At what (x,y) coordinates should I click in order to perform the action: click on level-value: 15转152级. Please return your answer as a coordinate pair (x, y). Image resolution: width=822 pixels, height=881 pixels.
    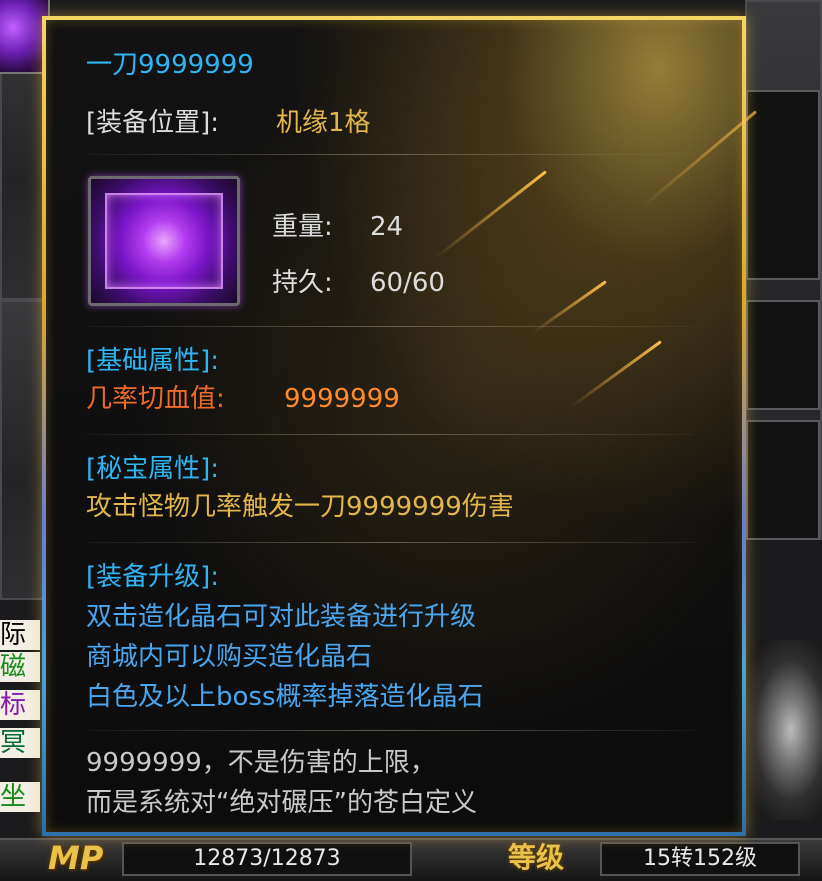
    Looking at the image, I should click on (700, 859).